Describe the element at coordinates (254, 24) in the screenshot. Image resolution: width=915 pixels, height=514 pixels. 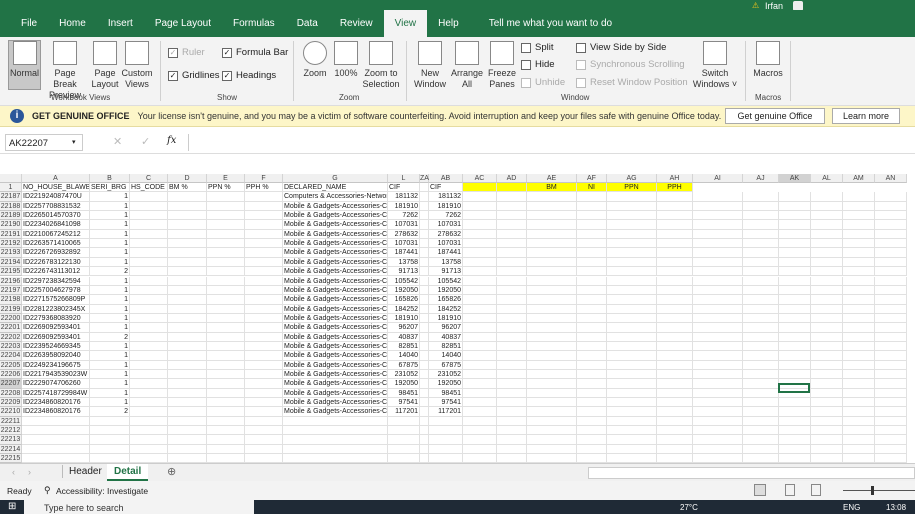
I see `tab-formulas: Formulas` at that location.